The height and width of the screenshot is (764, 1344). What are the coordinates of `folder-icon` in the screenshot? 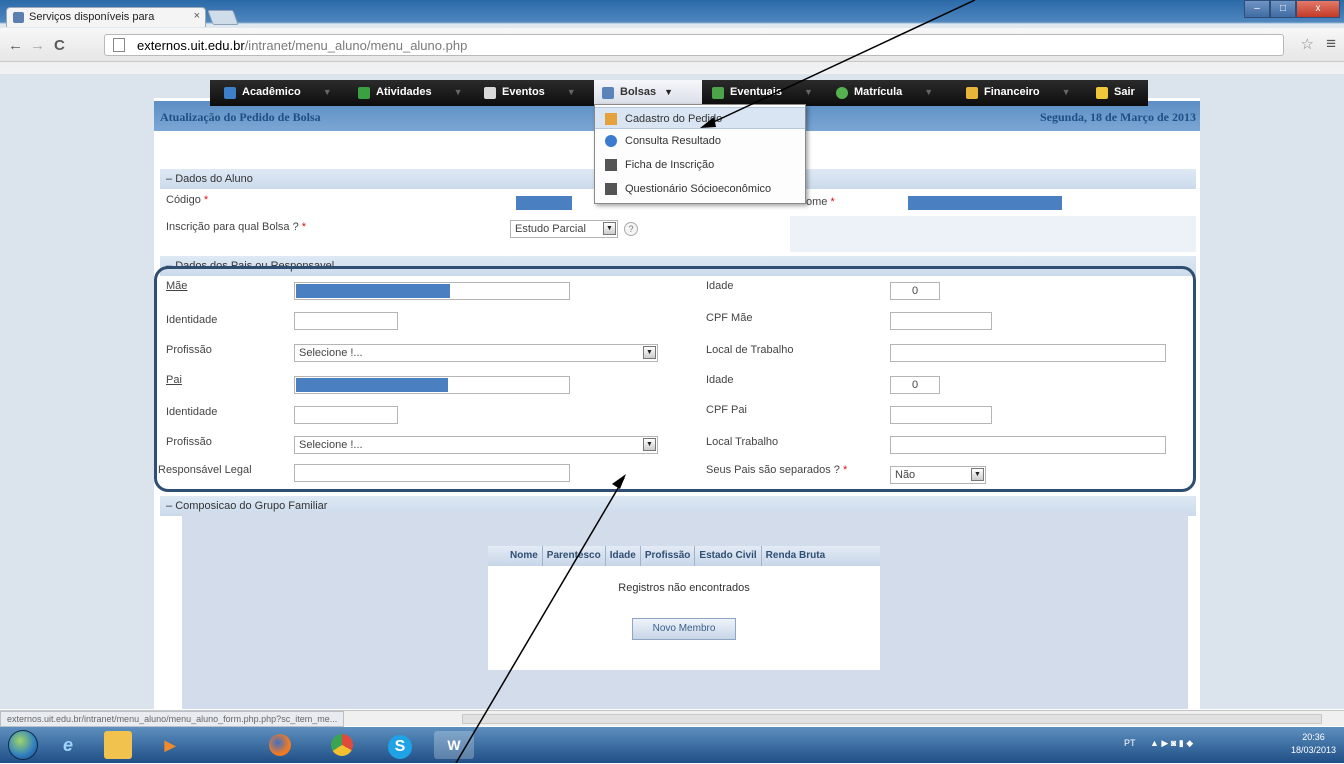 It's located at (118, 745).